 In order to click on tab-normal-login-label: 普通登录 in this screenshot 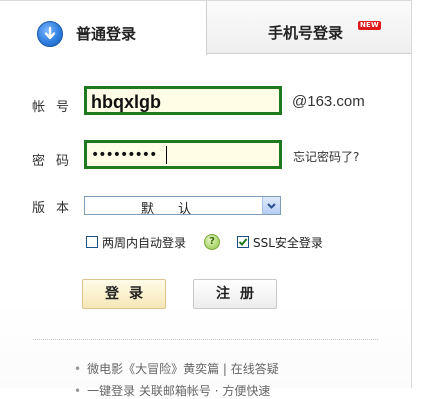, I will do `click(106, 34)`.